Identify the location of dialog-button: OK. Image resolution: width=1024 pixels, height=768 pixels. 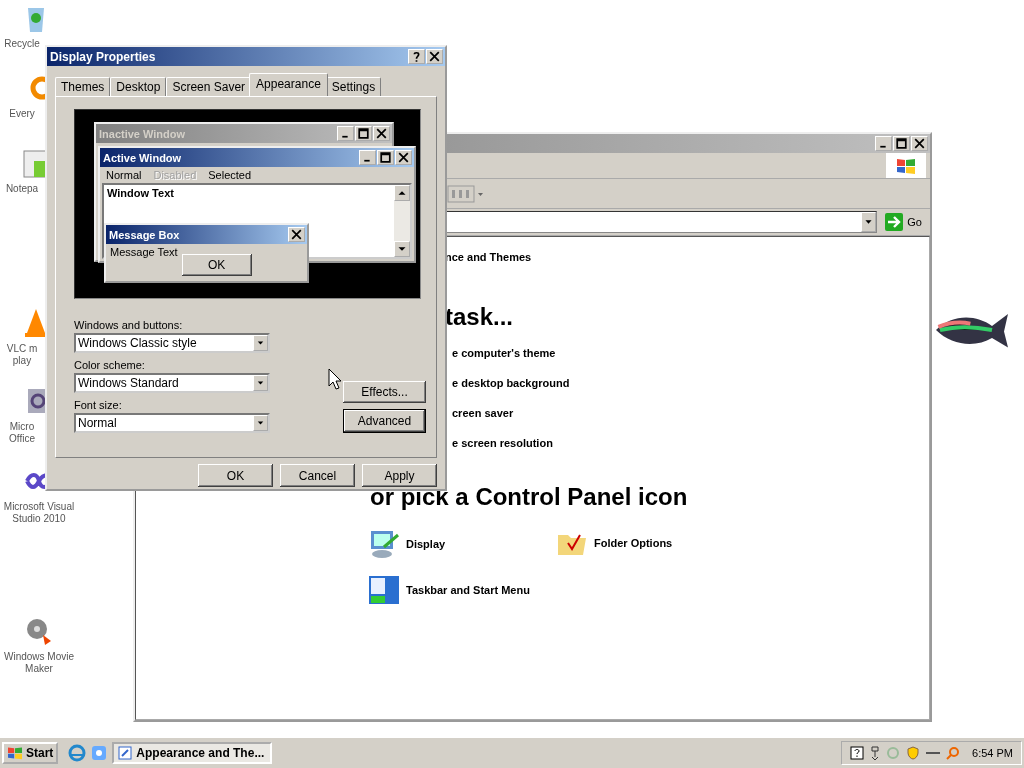
(235, 475).